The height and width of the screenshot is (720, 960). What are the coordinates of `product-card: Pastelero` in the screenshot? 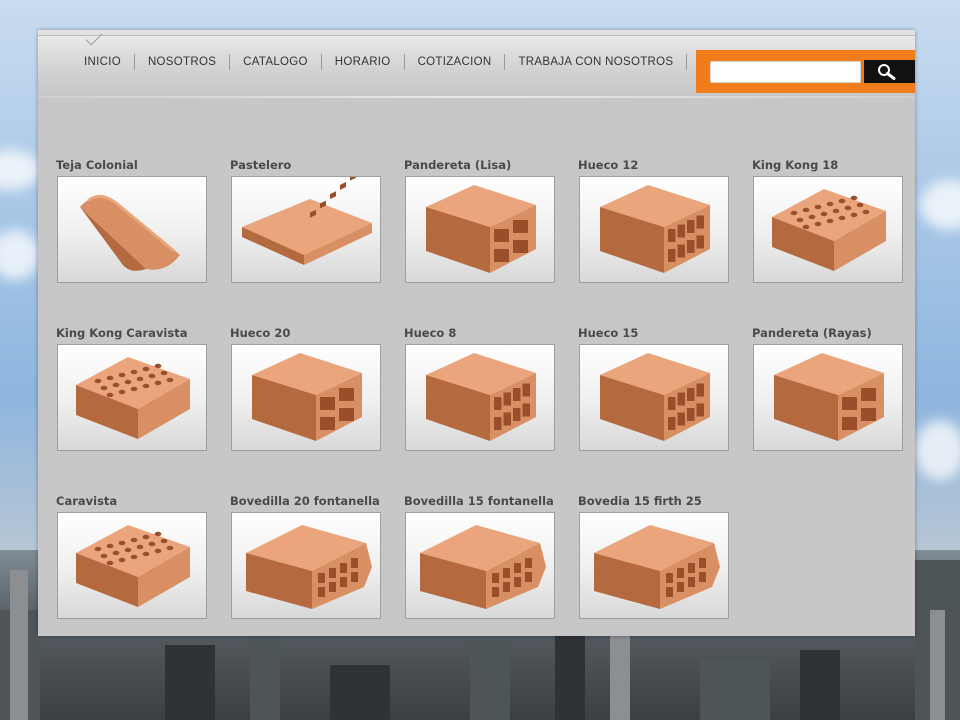 It's located at (306, 221).